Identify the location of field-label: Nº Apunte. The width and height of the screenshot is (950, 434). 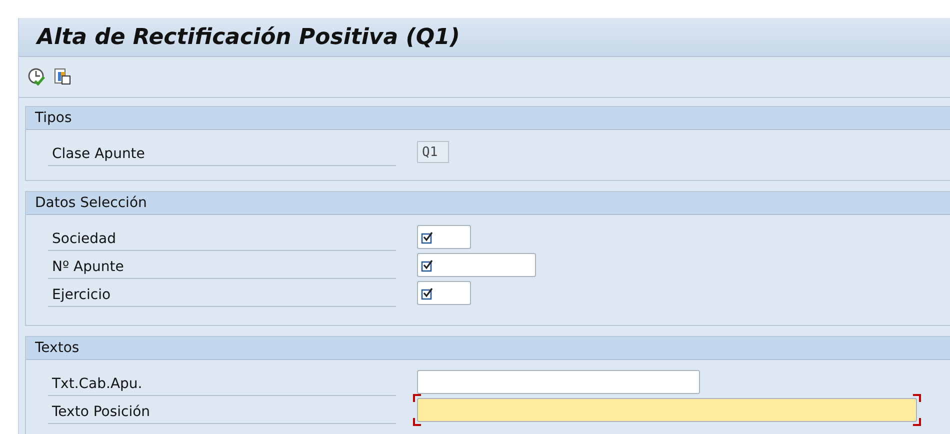
(222, 267).